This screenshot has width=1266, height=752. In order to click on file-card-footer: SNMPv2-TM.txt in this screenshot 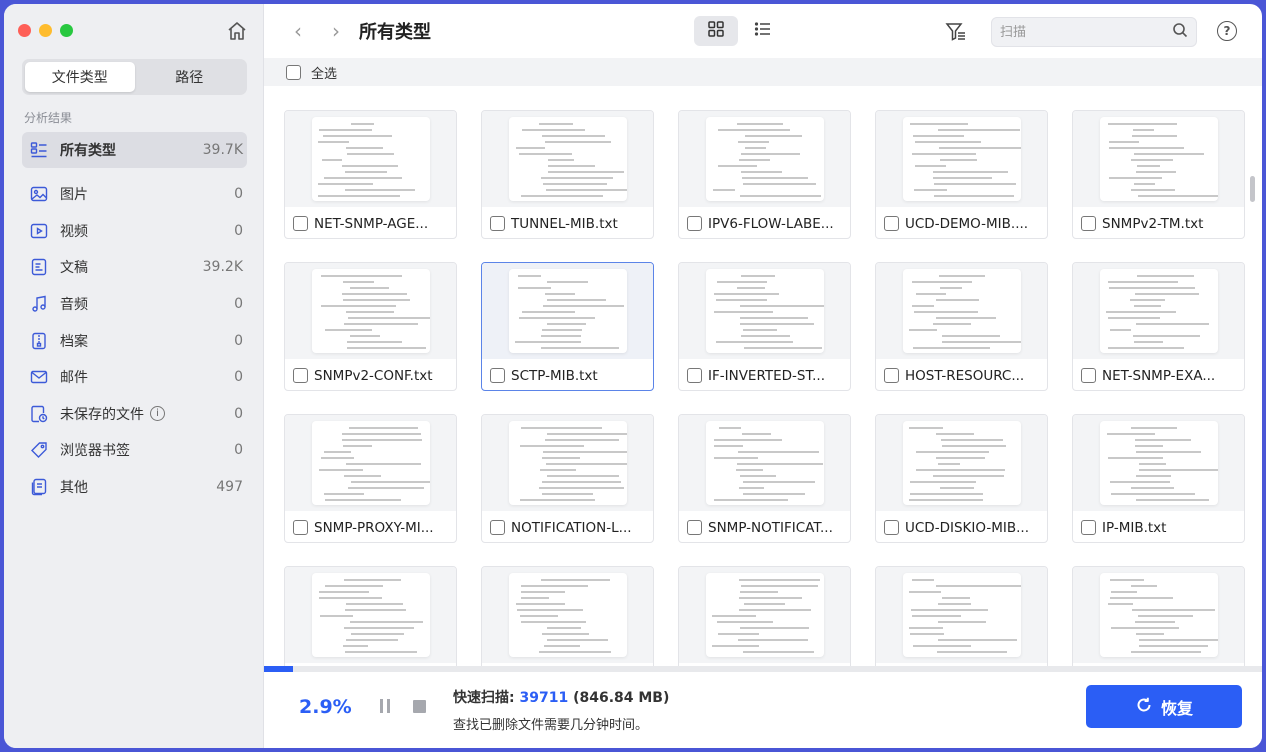, I will do `click(1158, 222)`.